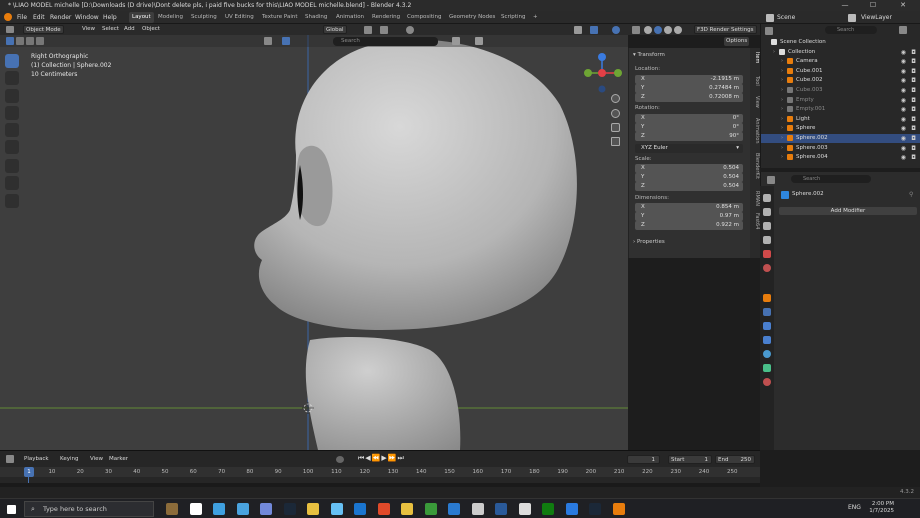 Image resolution: width=920 pixels, height=518 pixels. I want to click on pin-icon: ⚲, so click(911, 194).